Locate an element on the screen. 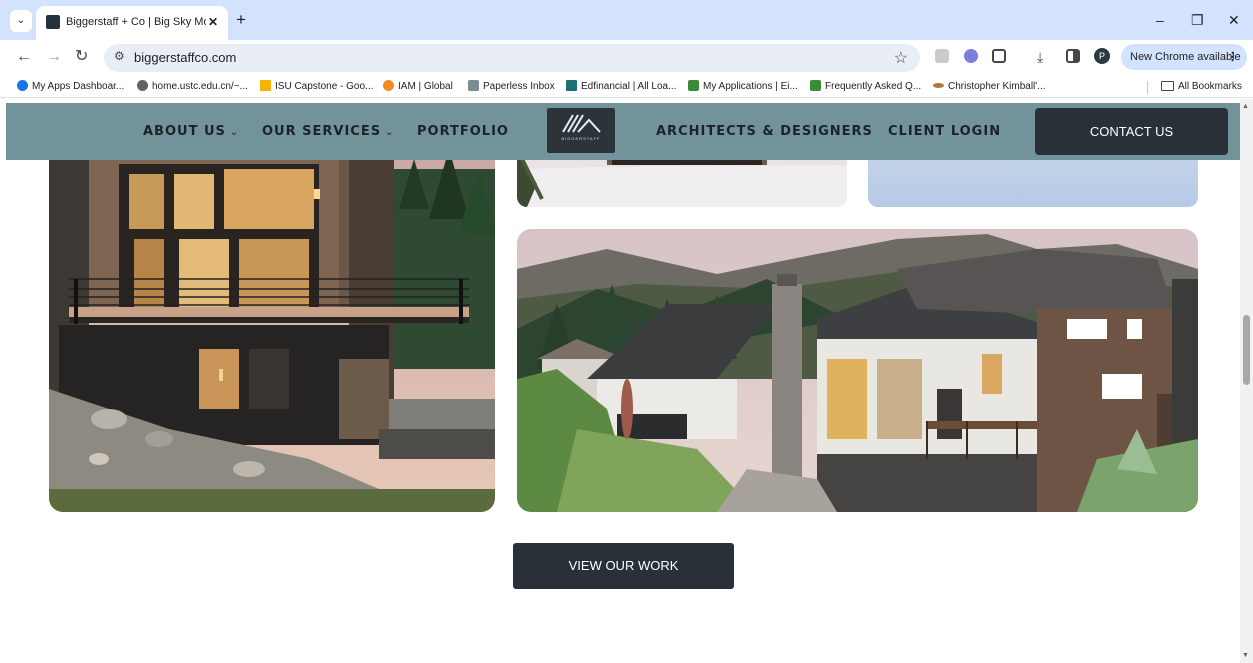 The width and height of the screenshot is (1253, 663). page-scrollbar: ▲ ▼ is located at coordinates (1246, 381).